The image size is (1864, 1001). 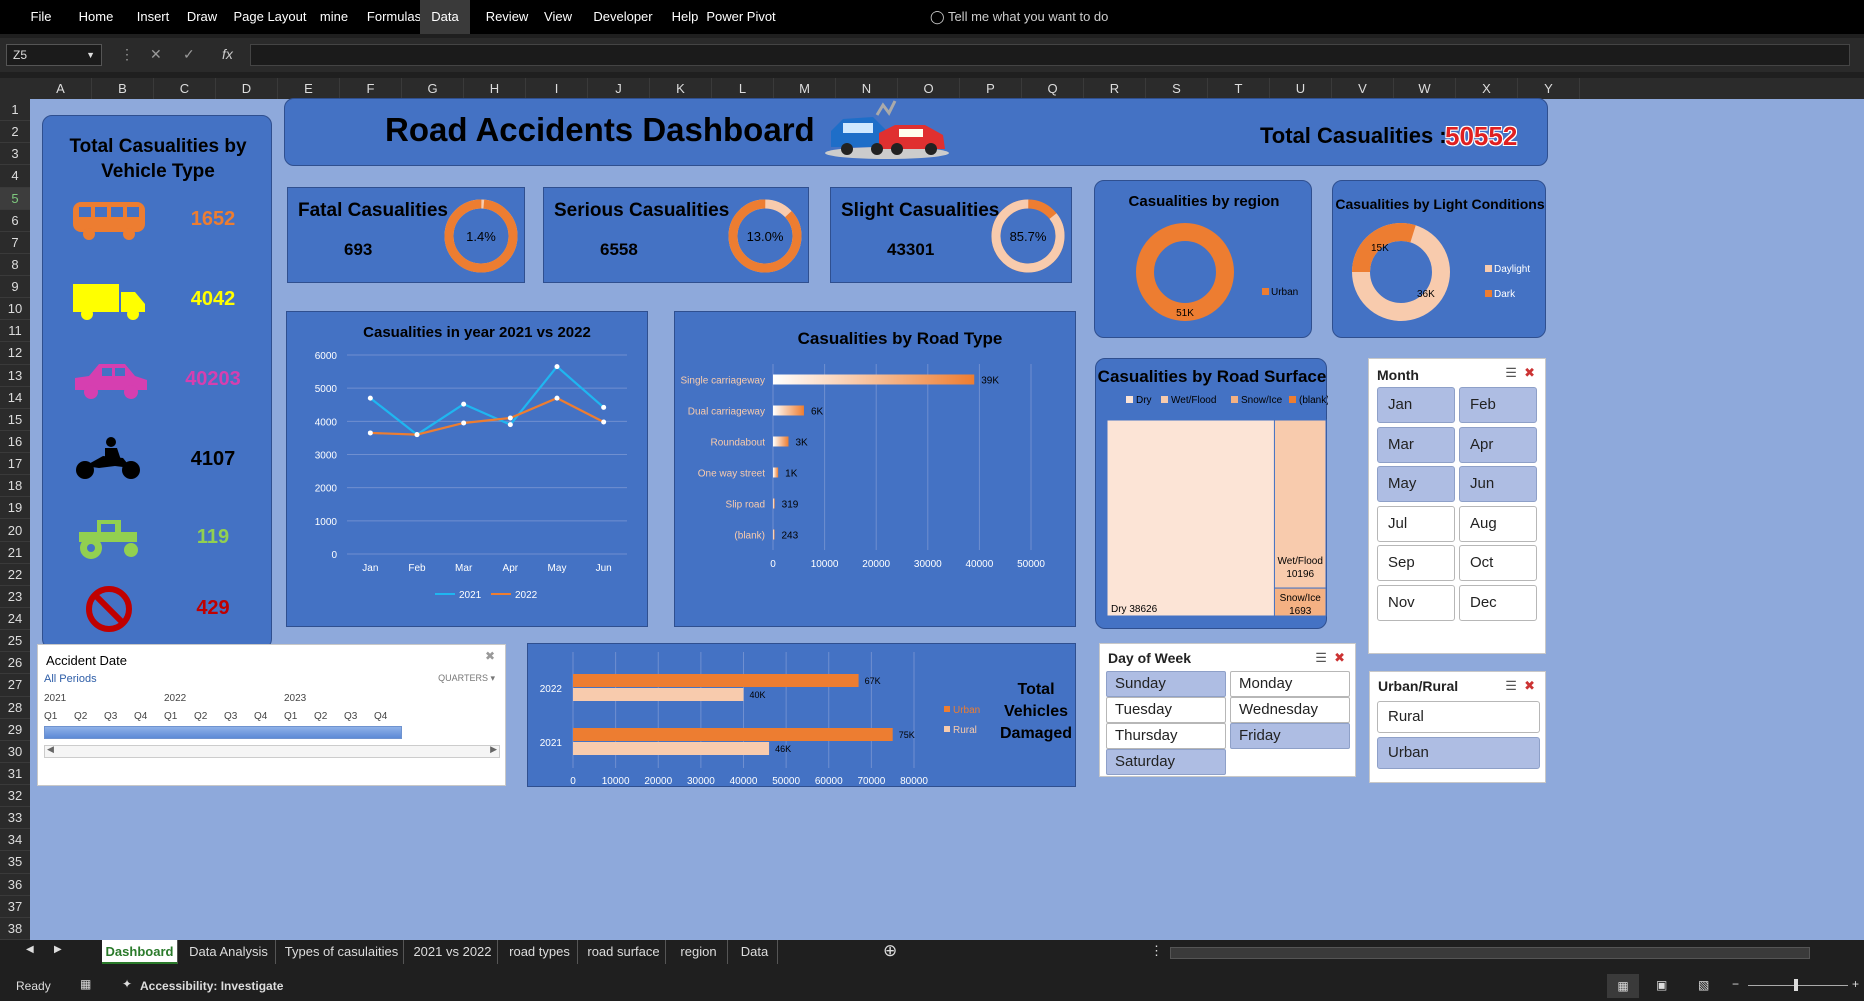 What do you see at coordinates (558, 17) in the screenshot?
I see `ribbon-tab-view: View` at bounding box center [558, 17].